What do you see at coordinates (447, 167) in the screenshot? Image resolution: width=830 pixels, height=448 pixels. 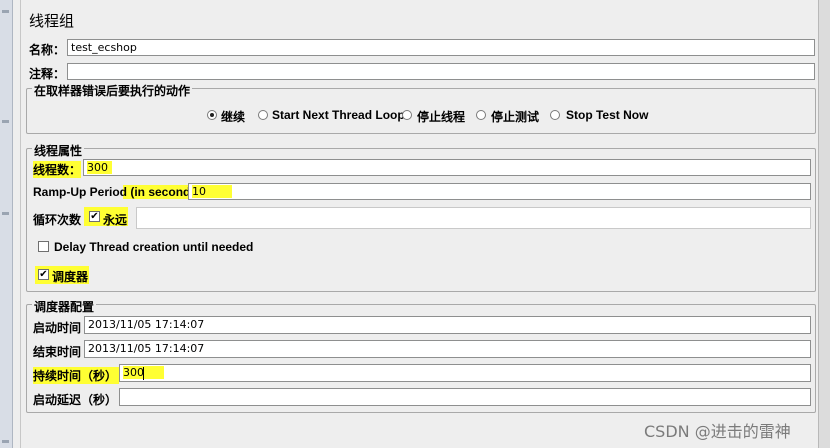 I see `thread-count-input: 300` at bounding box center [447, 167].